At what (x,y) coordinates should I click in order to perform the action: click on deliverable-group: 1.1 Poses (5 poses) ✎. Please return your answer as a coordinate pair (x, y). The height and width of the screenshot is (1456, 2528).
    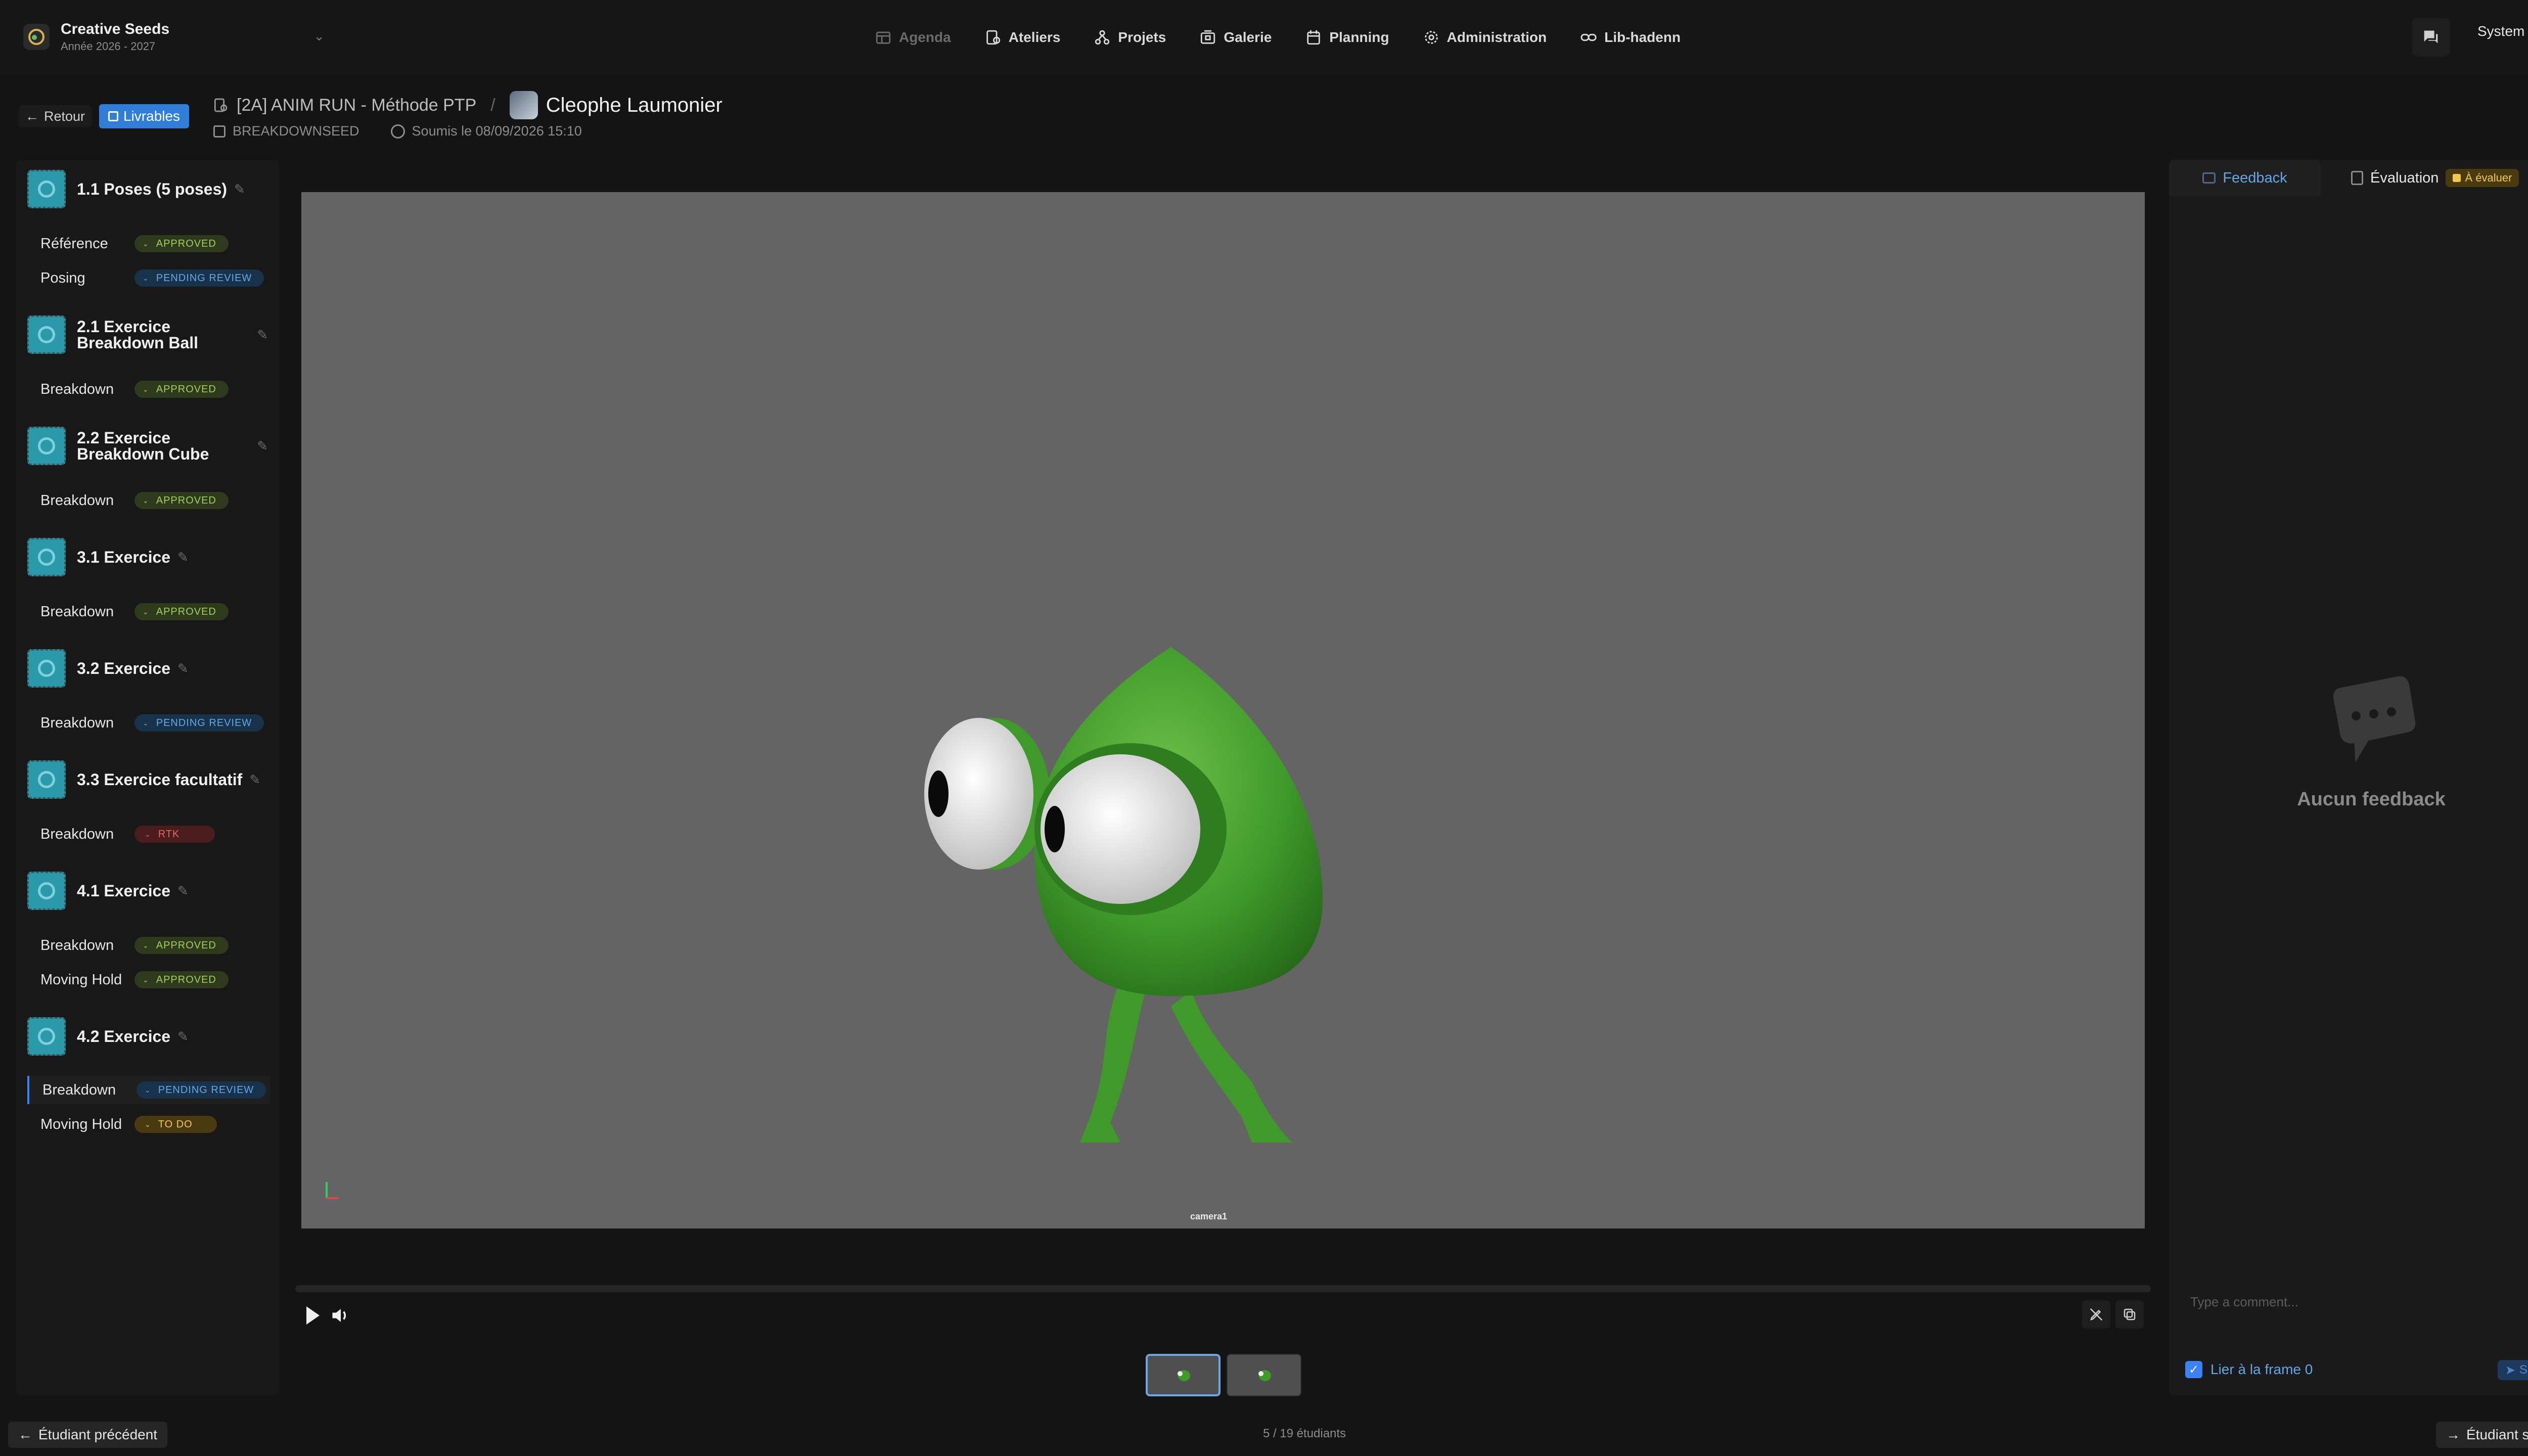
    Looking at the image, I should click on (148, 189).